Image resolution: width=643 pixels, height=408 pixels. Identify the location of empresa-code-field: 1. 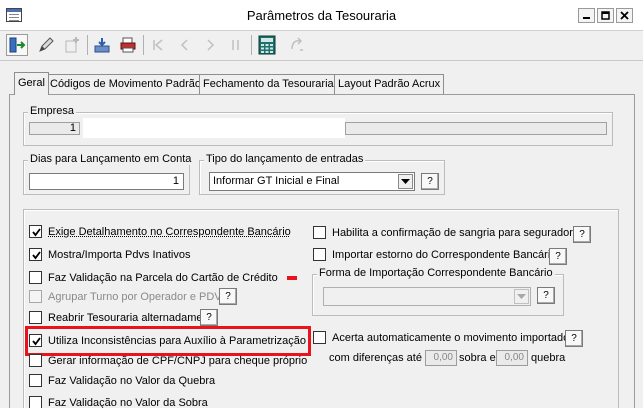
(54, 128).